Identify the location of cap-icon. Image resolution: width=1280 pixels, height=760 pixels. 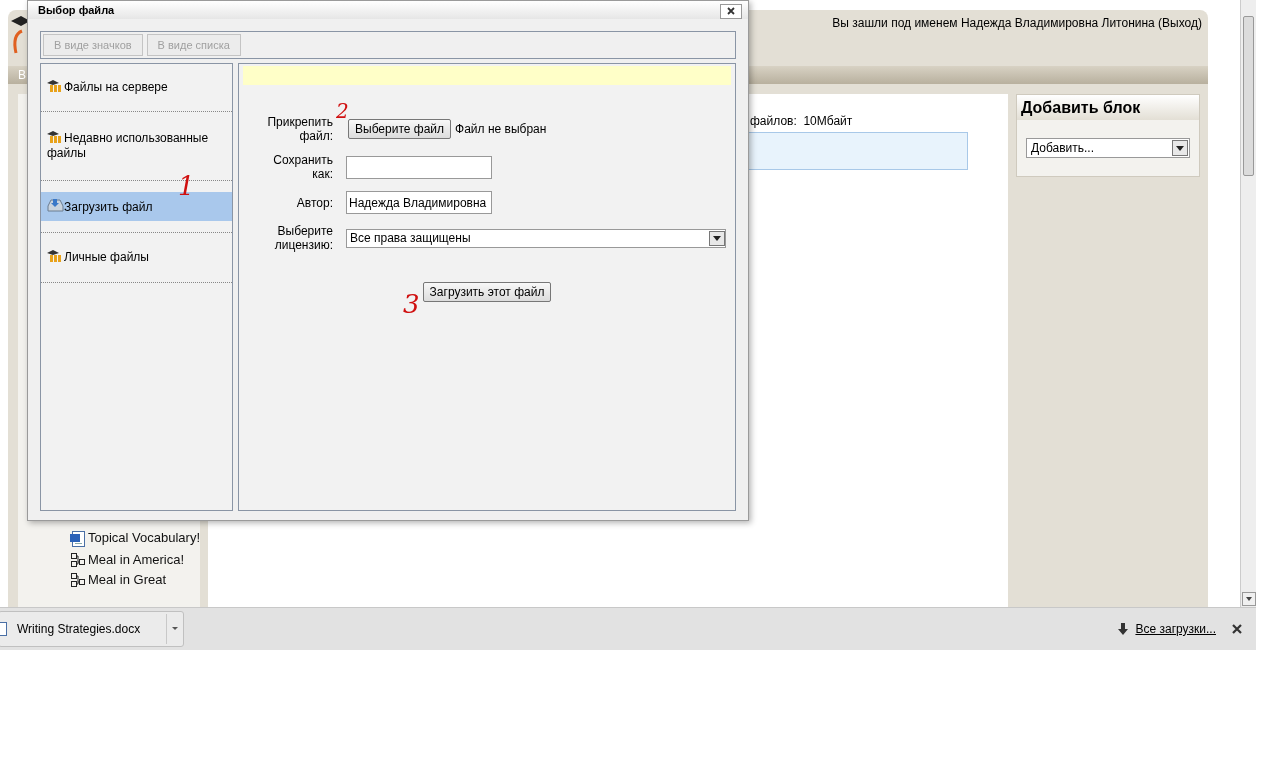
(20, 34).